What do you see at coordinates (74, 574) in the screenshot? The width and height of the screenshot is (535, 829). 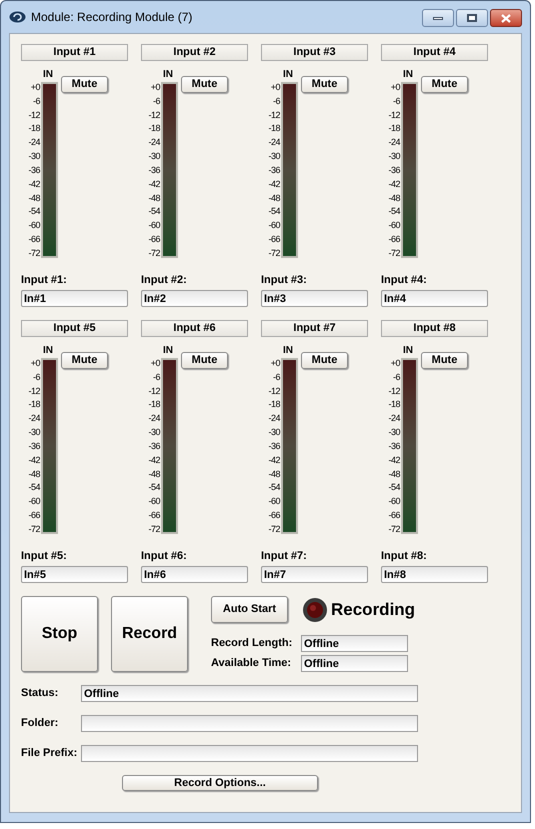 I see `input-name-field: In#5` at bounding box center [74, 574].